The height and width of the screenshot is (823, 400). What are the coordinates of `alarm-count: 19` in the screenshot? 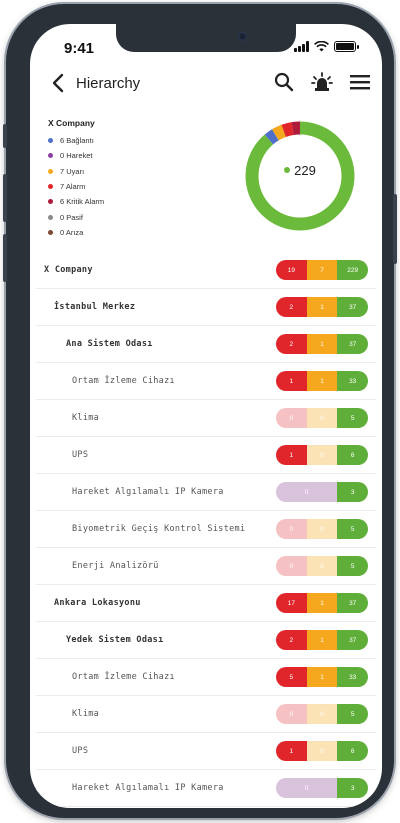 It's located at (291, 270).